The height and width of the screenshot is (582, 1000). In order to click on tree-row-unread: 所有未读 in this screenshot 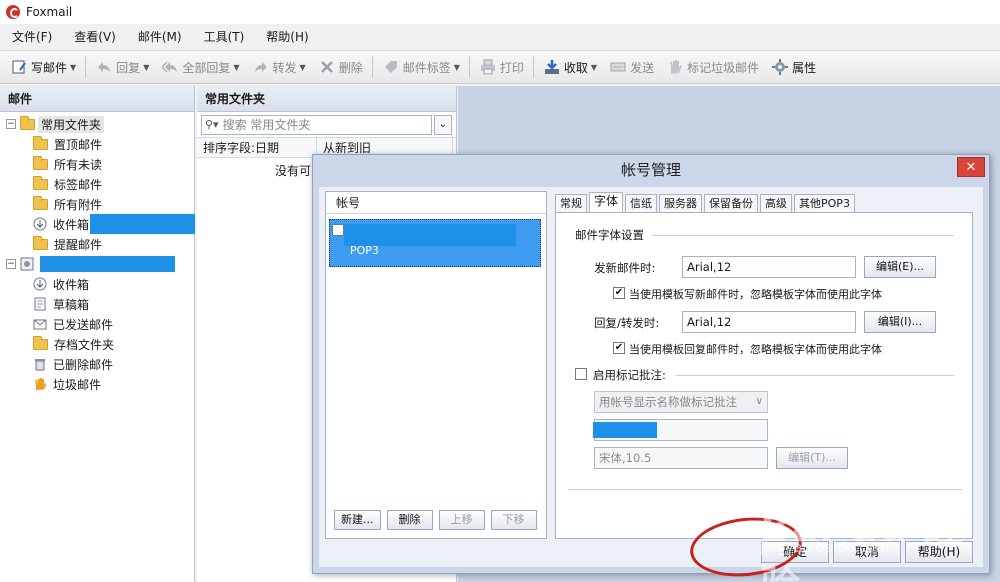, I will do `click(97, 164)`.